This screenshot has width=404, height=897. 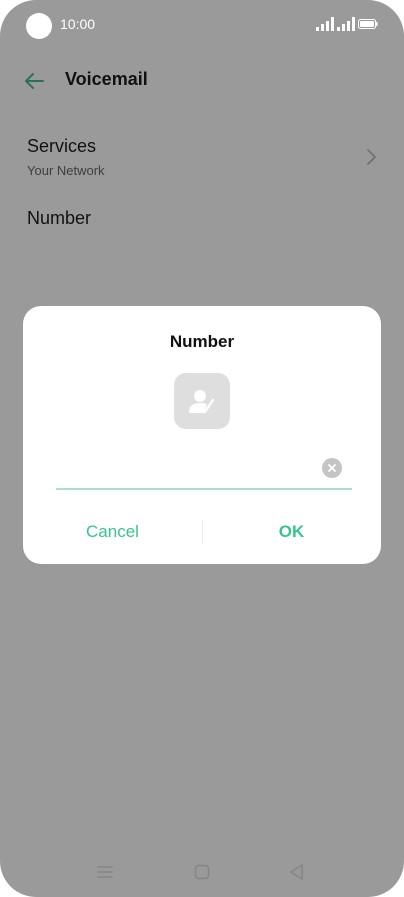 I want to click on close-icon, so click(x=332, y=468).